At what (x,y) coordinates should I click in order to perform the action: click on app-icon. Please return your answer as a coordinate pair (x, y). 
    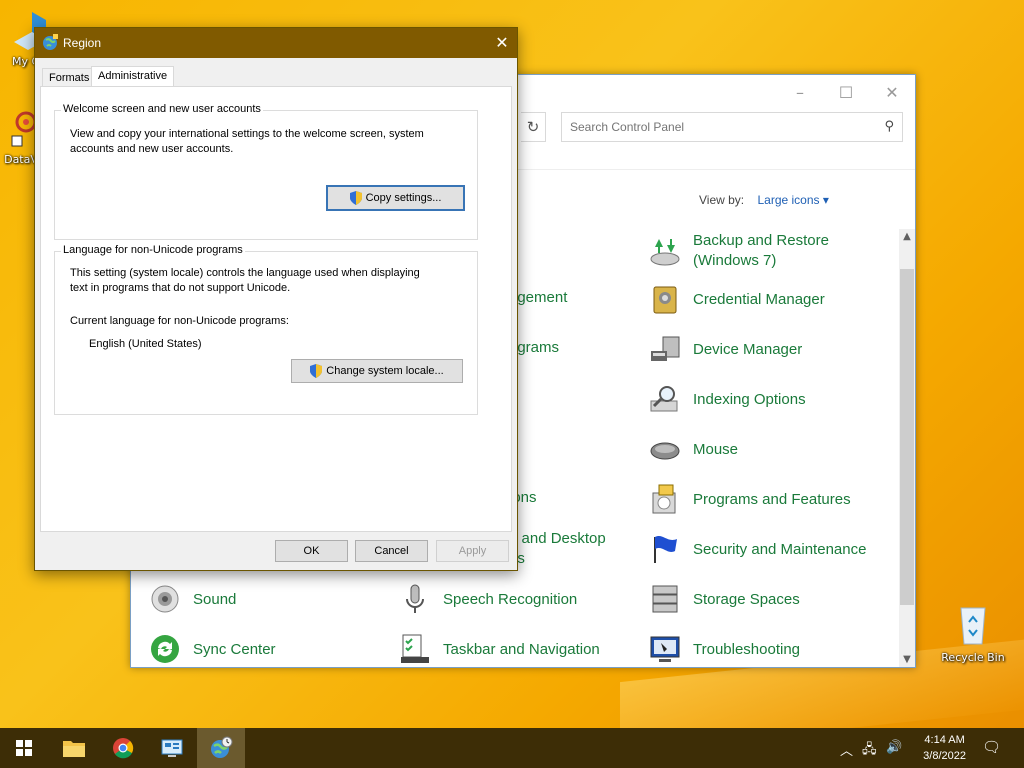
    Looking at the image, I should click on (24, 129).